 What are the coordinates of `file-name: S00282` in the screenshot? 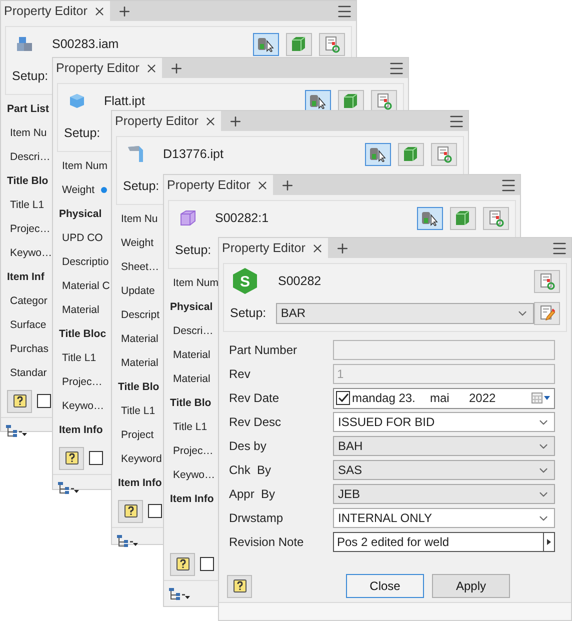 It's located at (300, 281).